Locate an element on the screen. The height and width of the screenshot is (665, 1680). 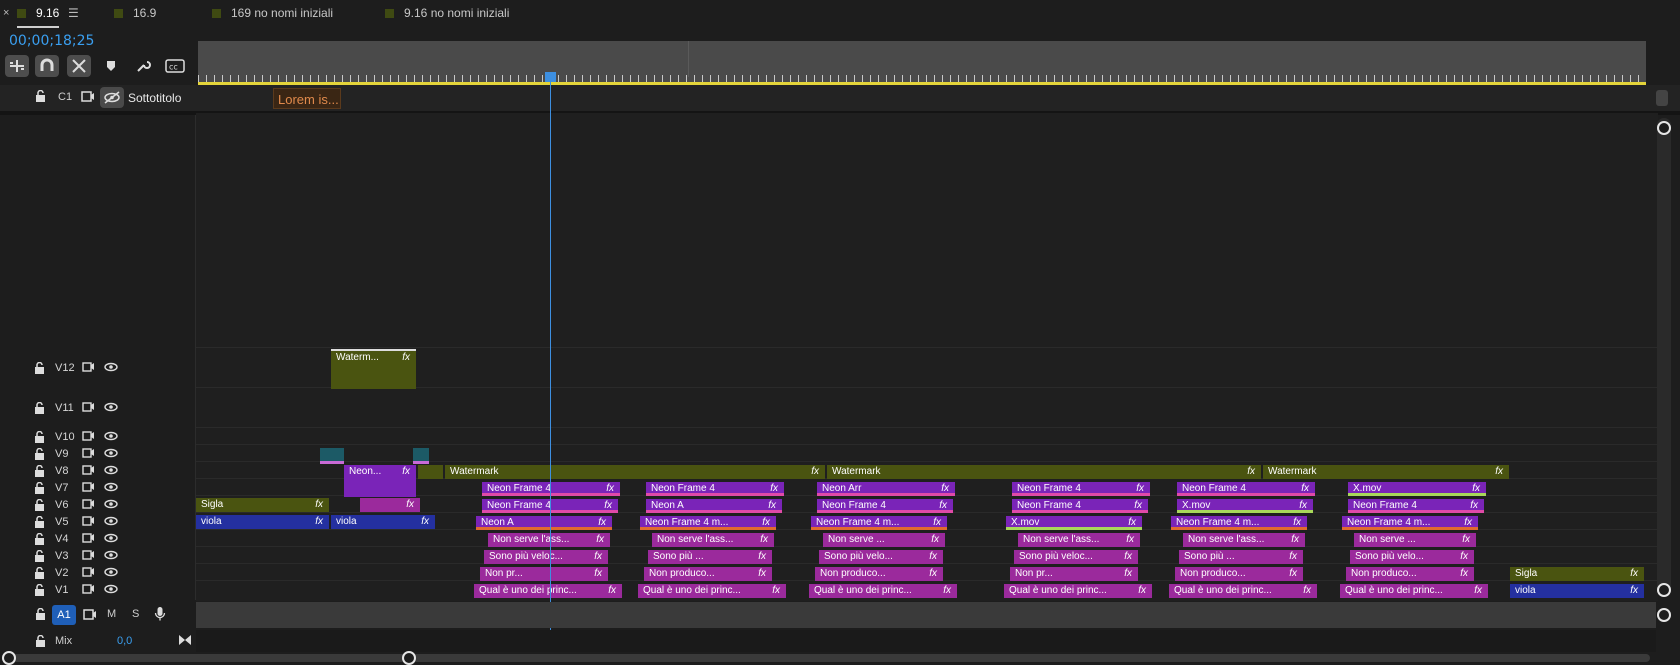
clip-v3-2: Sono più velo... fx is located at coordinates (881, 557).